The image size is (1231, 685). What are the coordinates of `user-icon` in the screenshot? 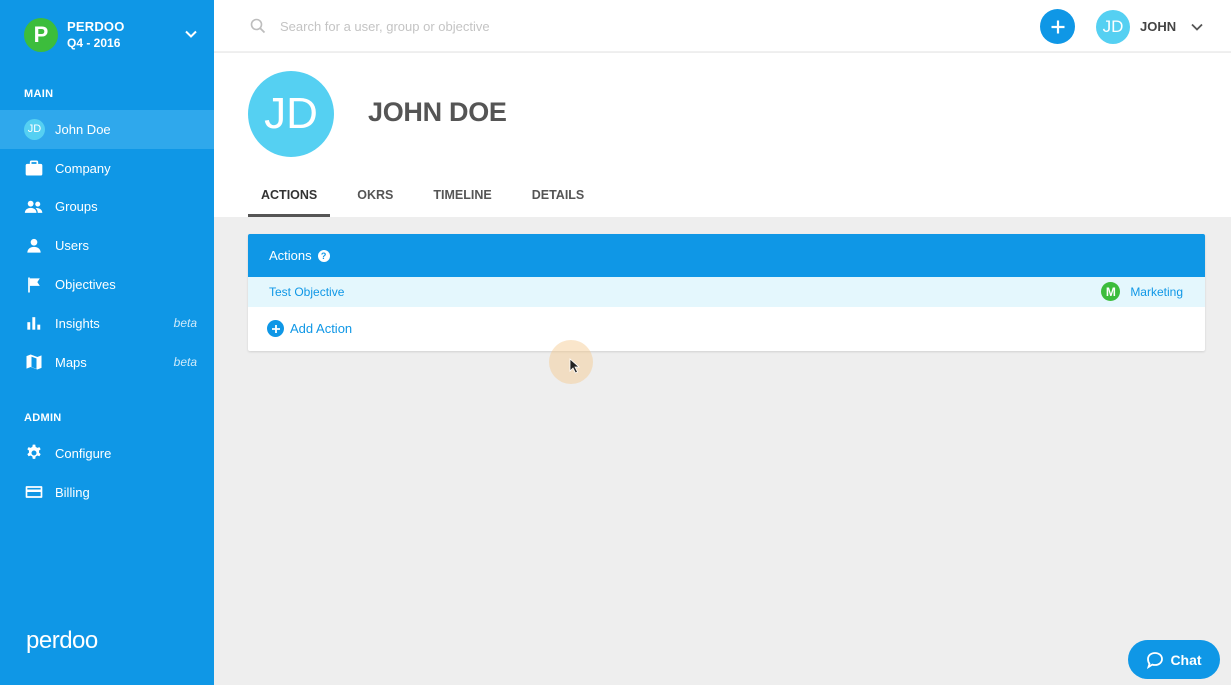 It's located at (35, 246).